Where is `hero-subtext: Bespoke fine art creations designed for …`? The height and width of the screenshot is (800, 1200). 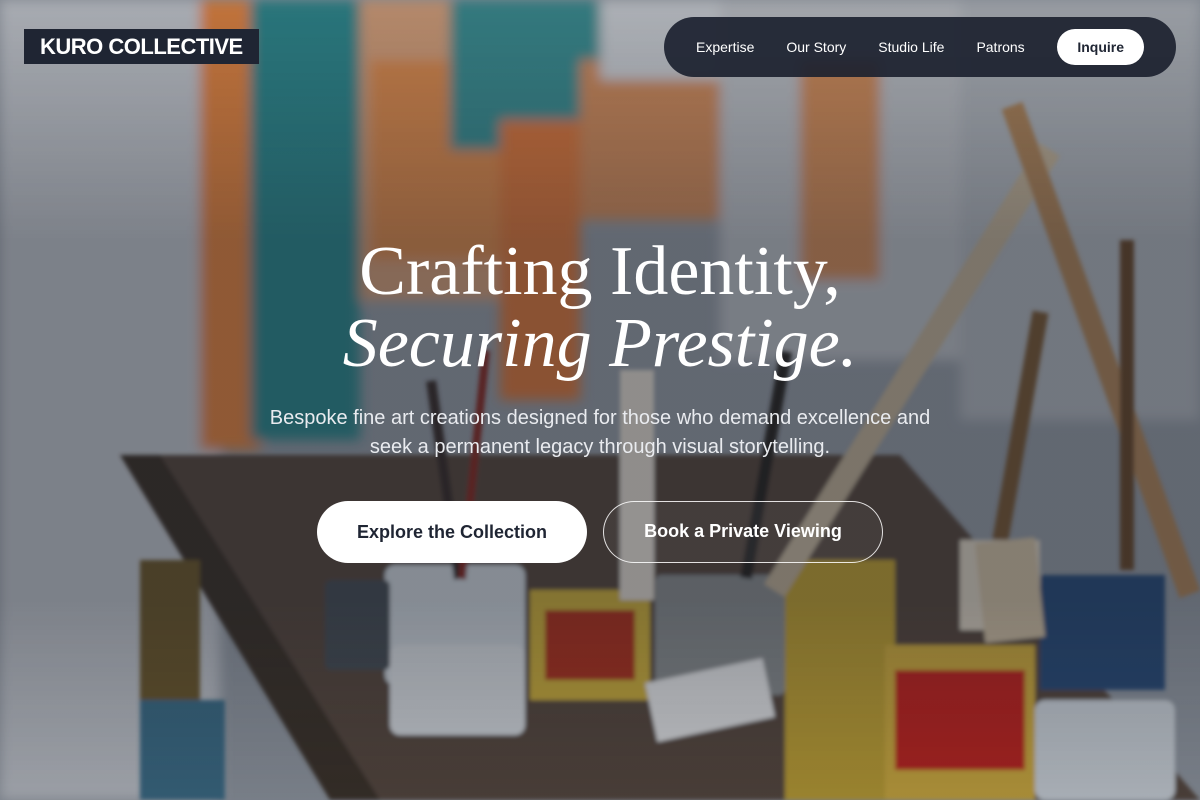 hero-subtext: Bespoke fine art creations designed for … is located at coordinates (600, 432).